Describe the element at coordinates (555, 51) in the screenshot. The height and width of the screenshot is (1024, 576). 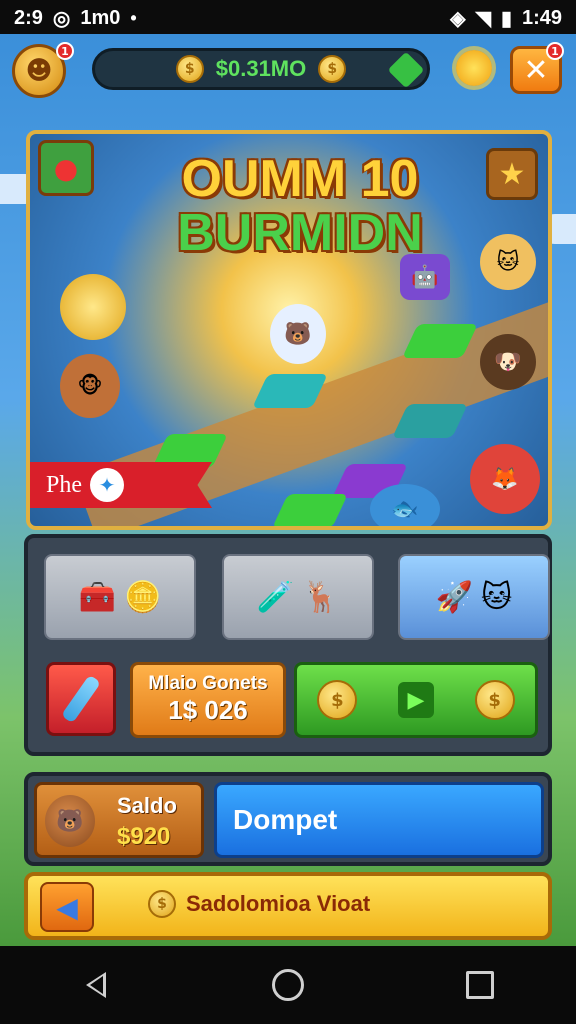
I see `close-notification-badge: 1` at that location.